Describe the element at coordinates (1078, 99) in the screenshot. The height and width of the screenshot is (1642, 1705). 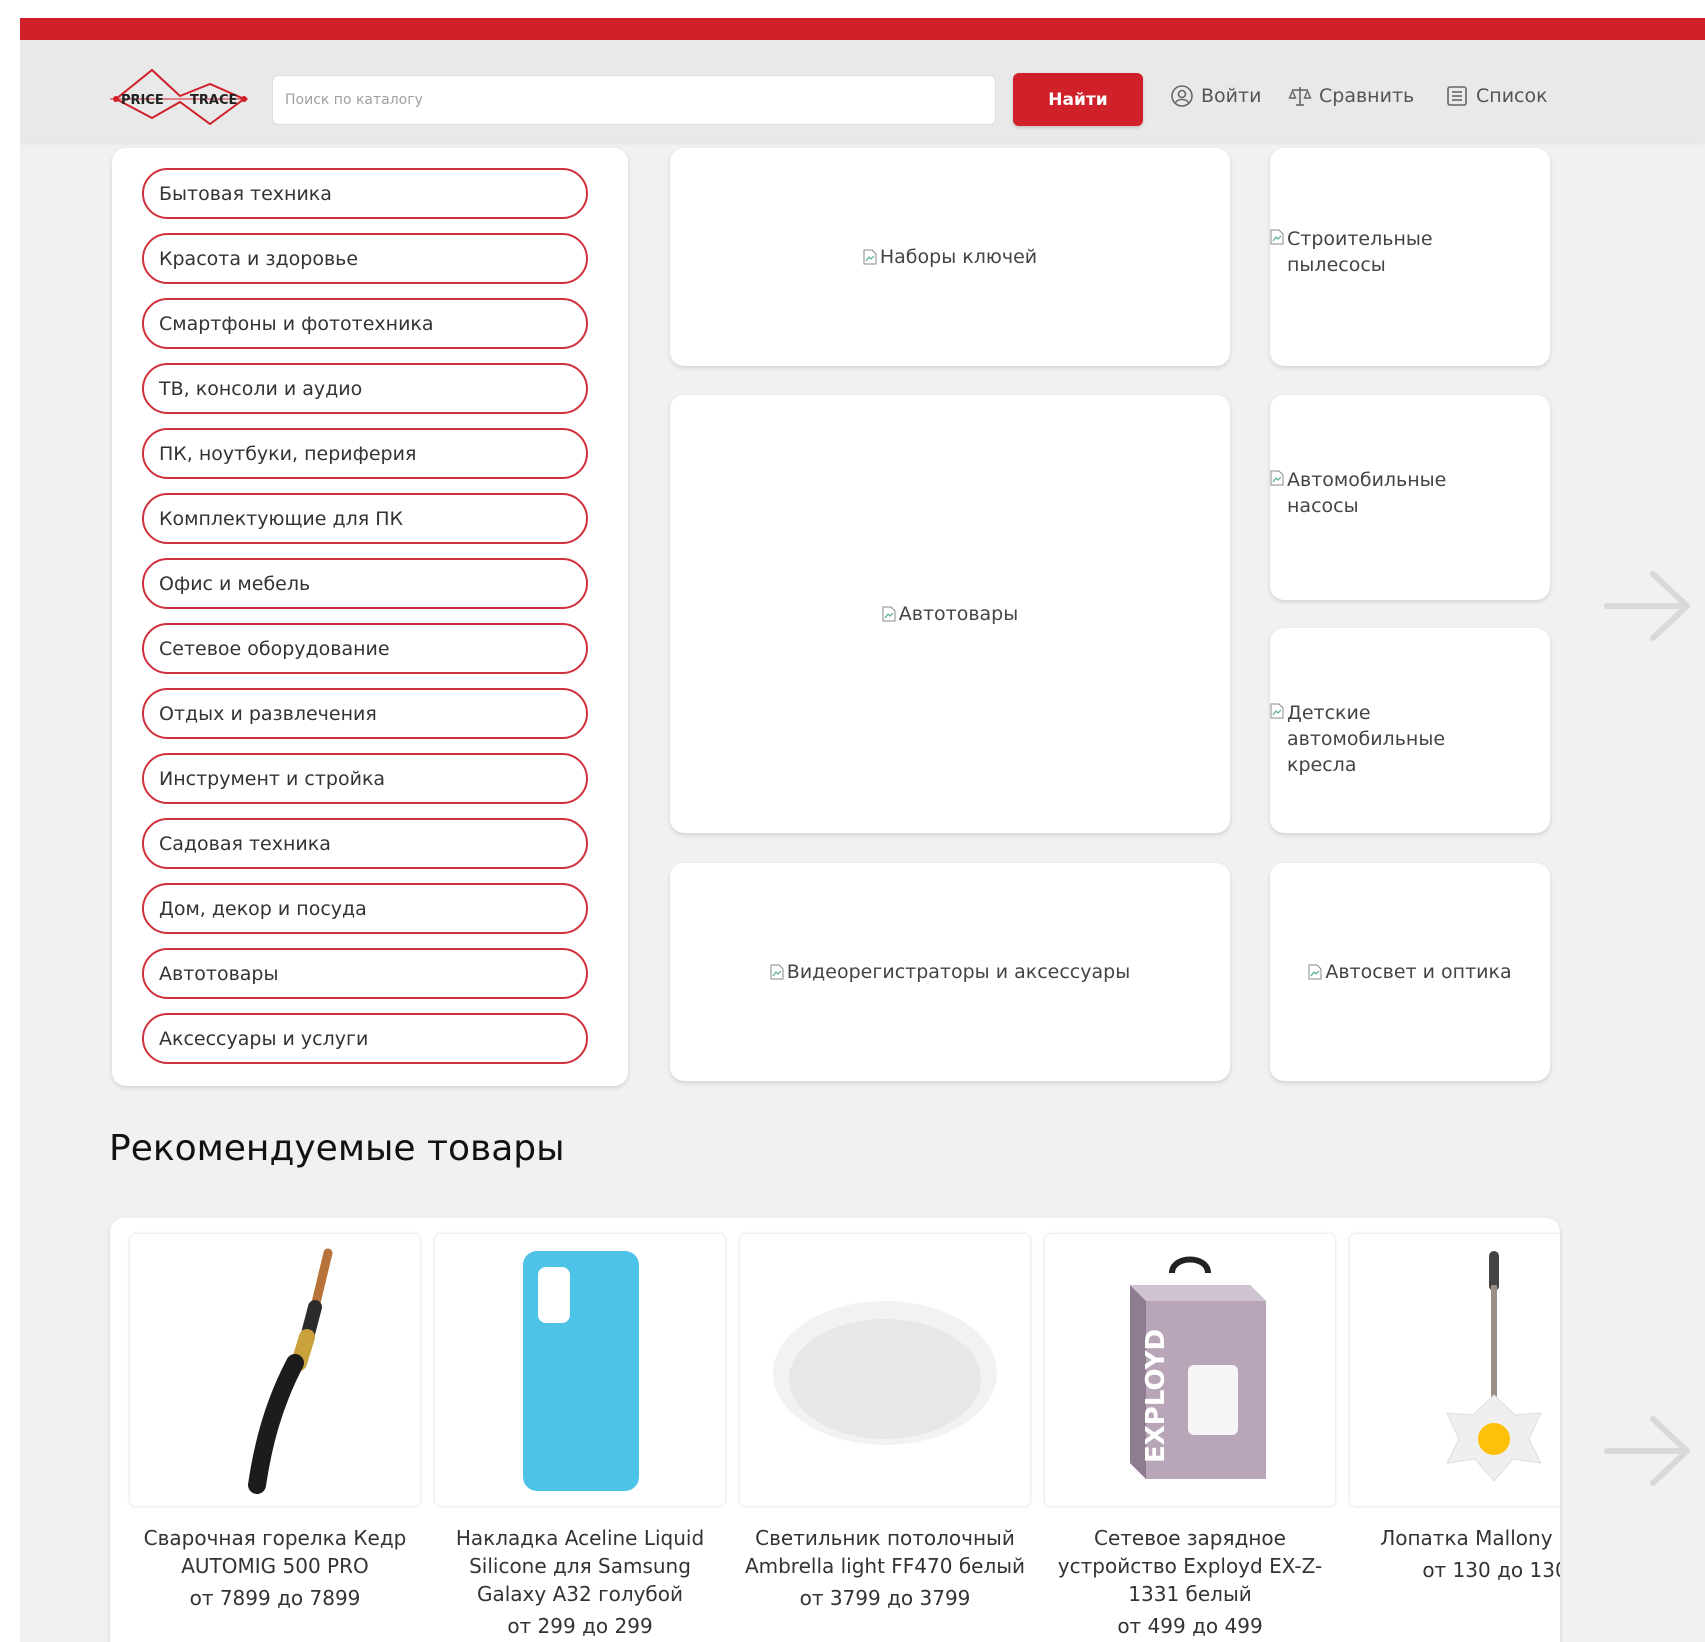
I see `search-button: Найти` at that location.